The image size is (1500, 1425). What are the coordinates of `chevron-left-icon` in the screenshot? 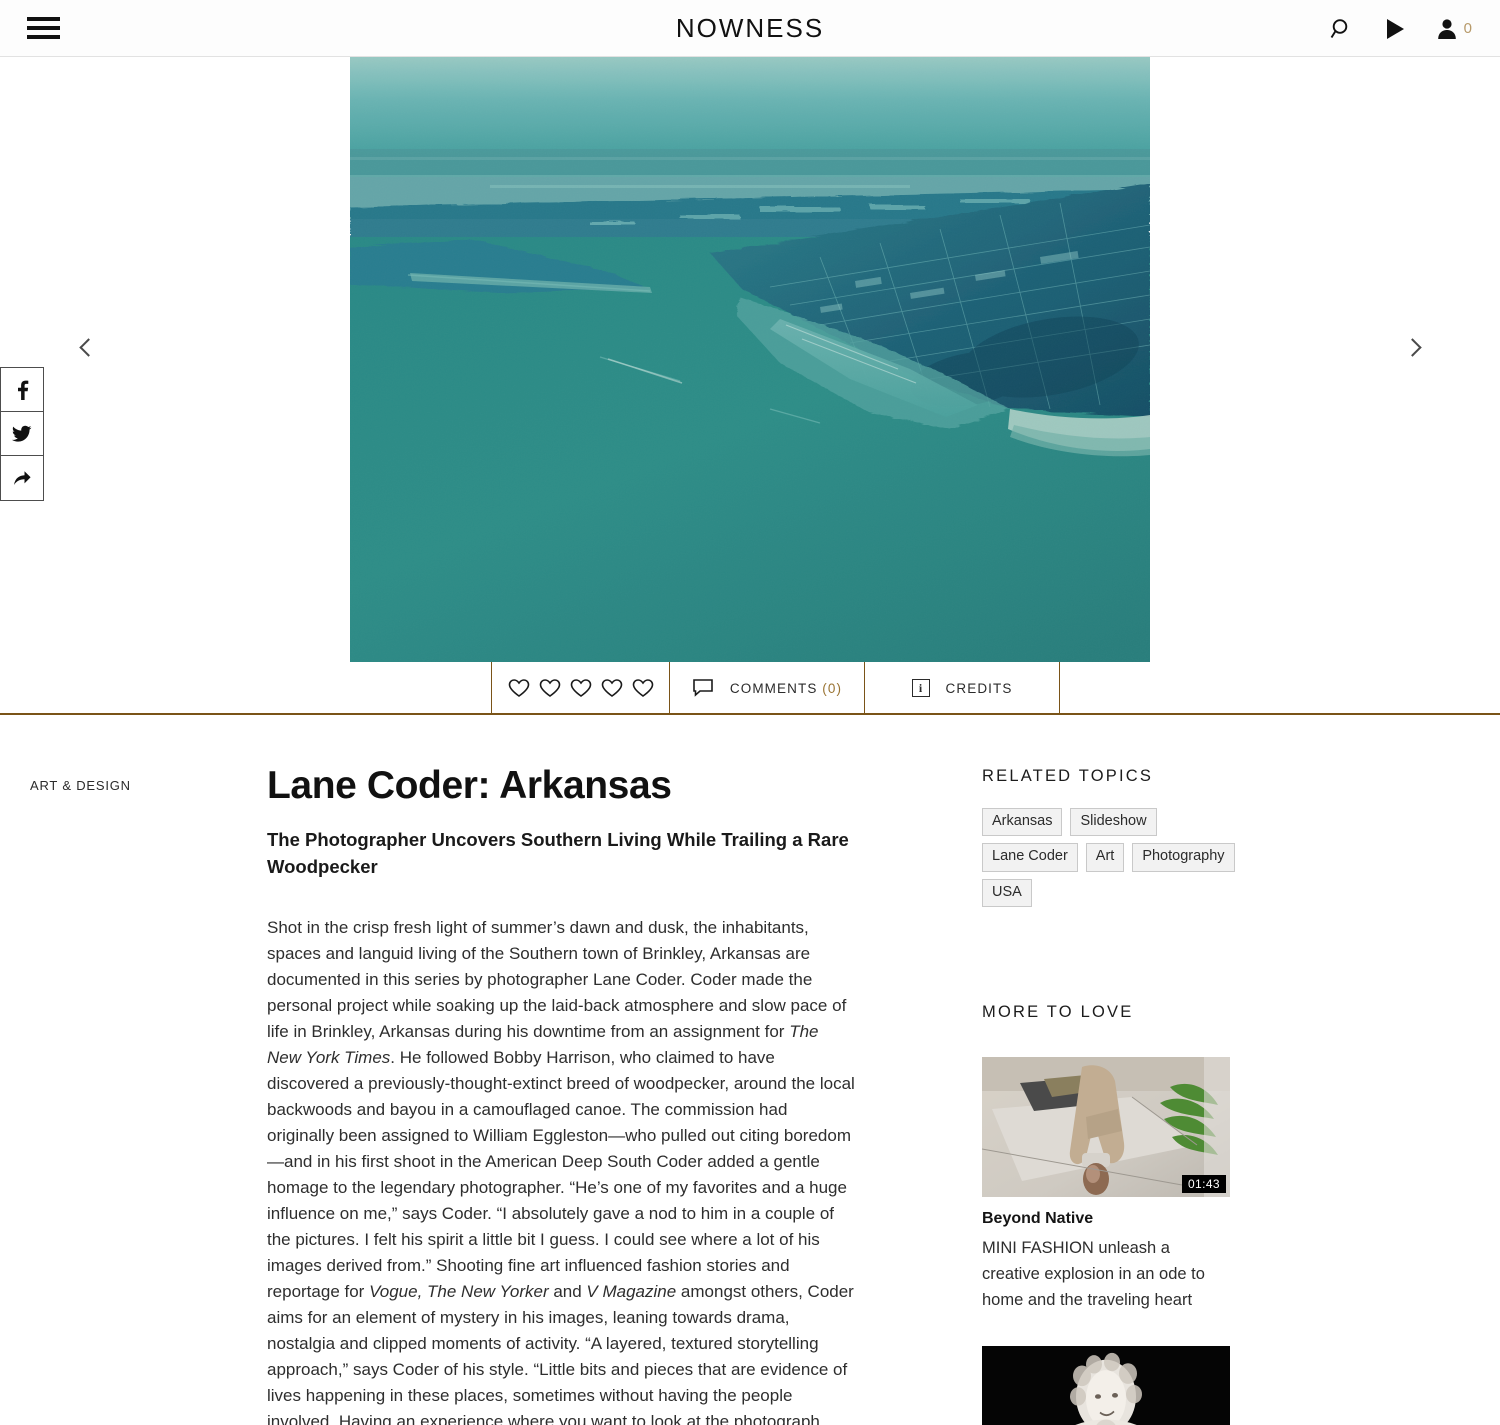 It's located at (88, 347).